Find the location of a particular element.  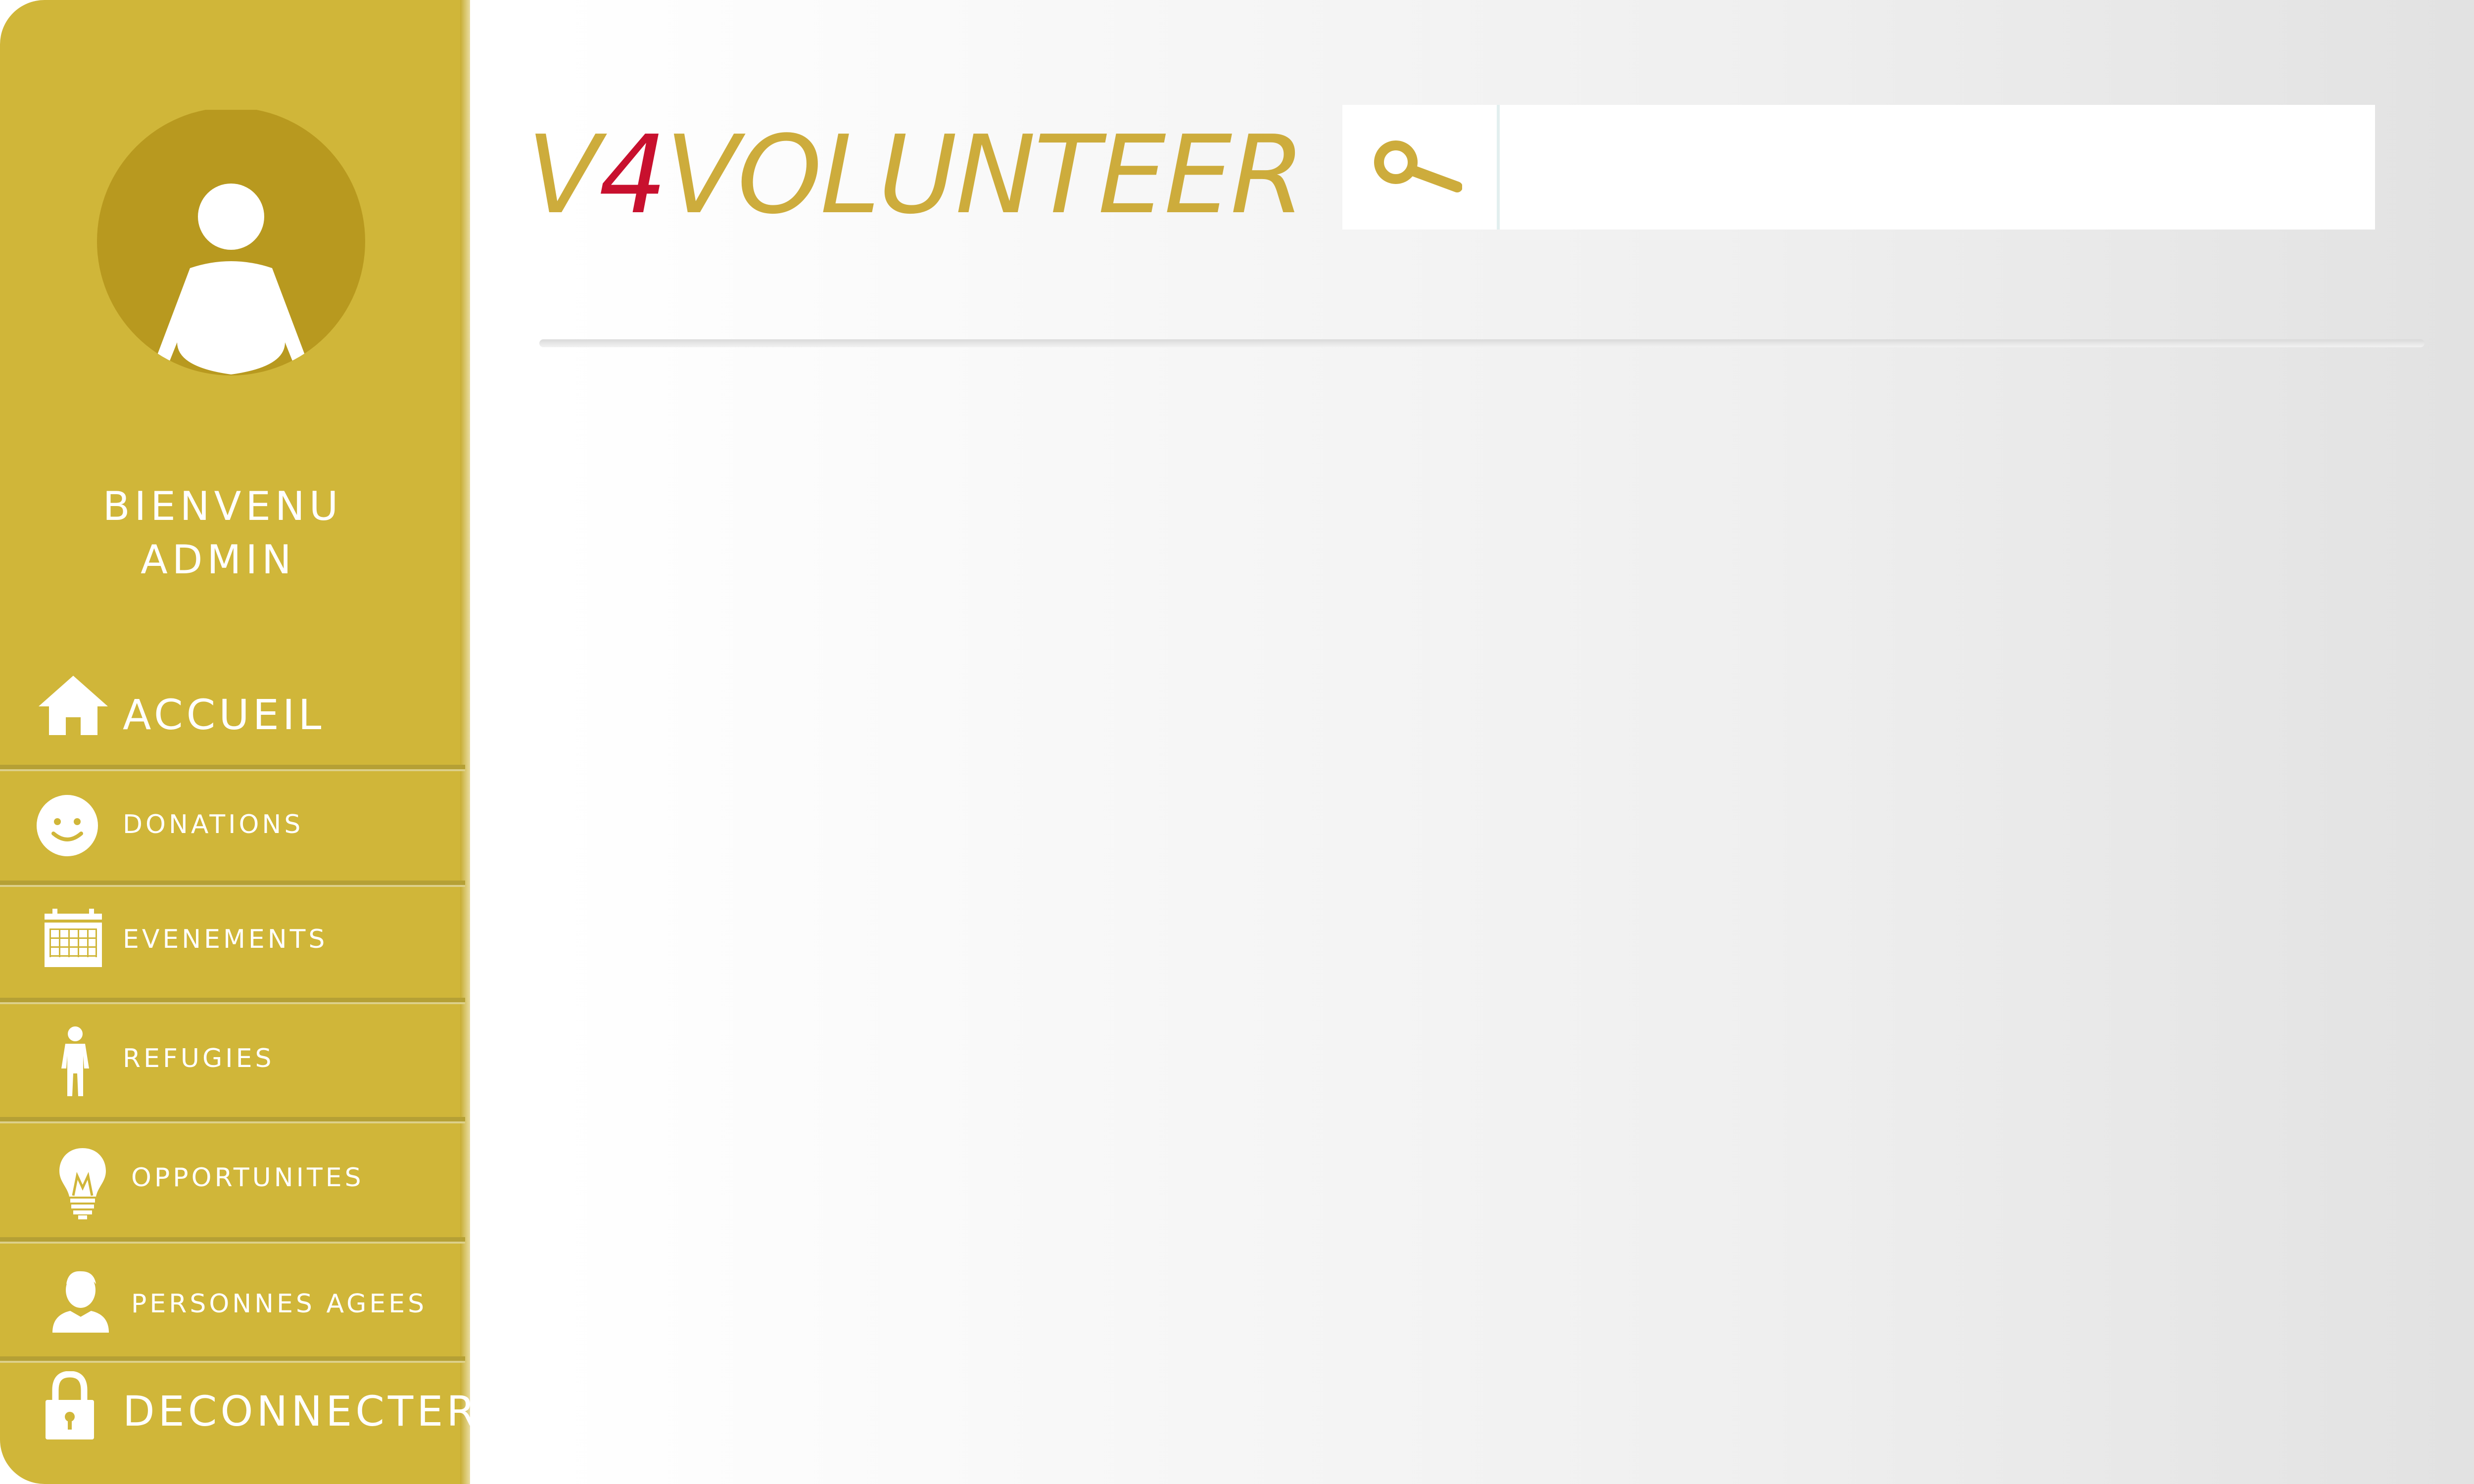

lightbulb-icon is located at coordinates (82, 1183).